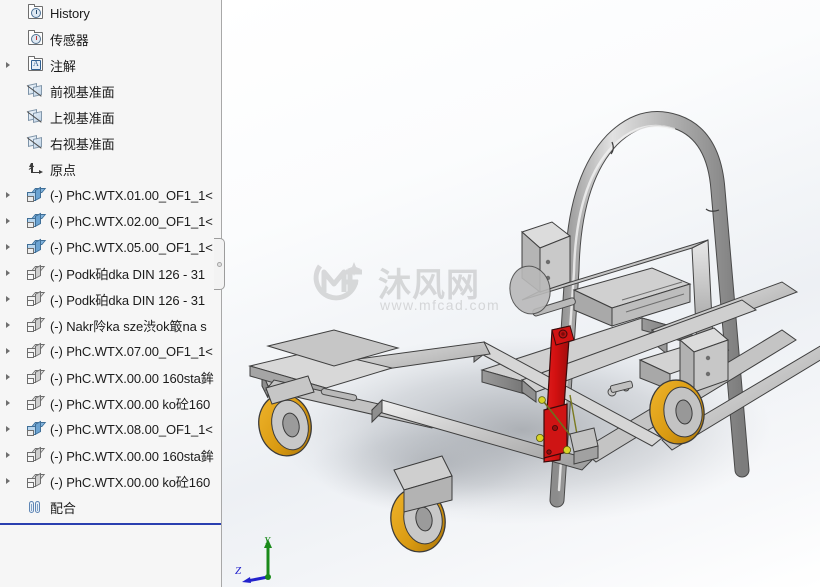  I want to click on assembly-insertion-bar, so click(110, 524).